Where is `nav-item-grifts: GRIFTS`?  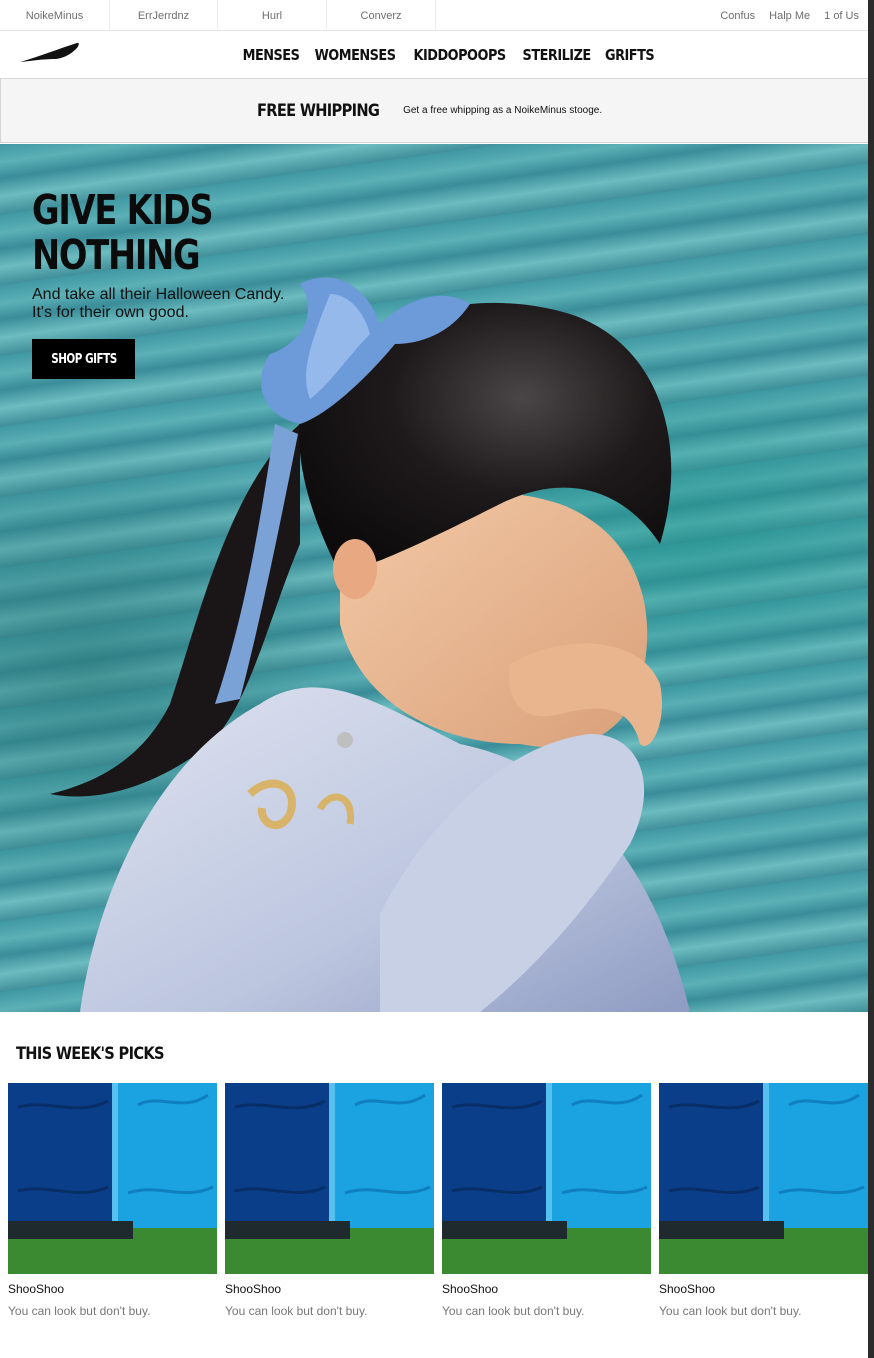
nav-item-grifts: GRIFTS is located at coordinates (630, 55).